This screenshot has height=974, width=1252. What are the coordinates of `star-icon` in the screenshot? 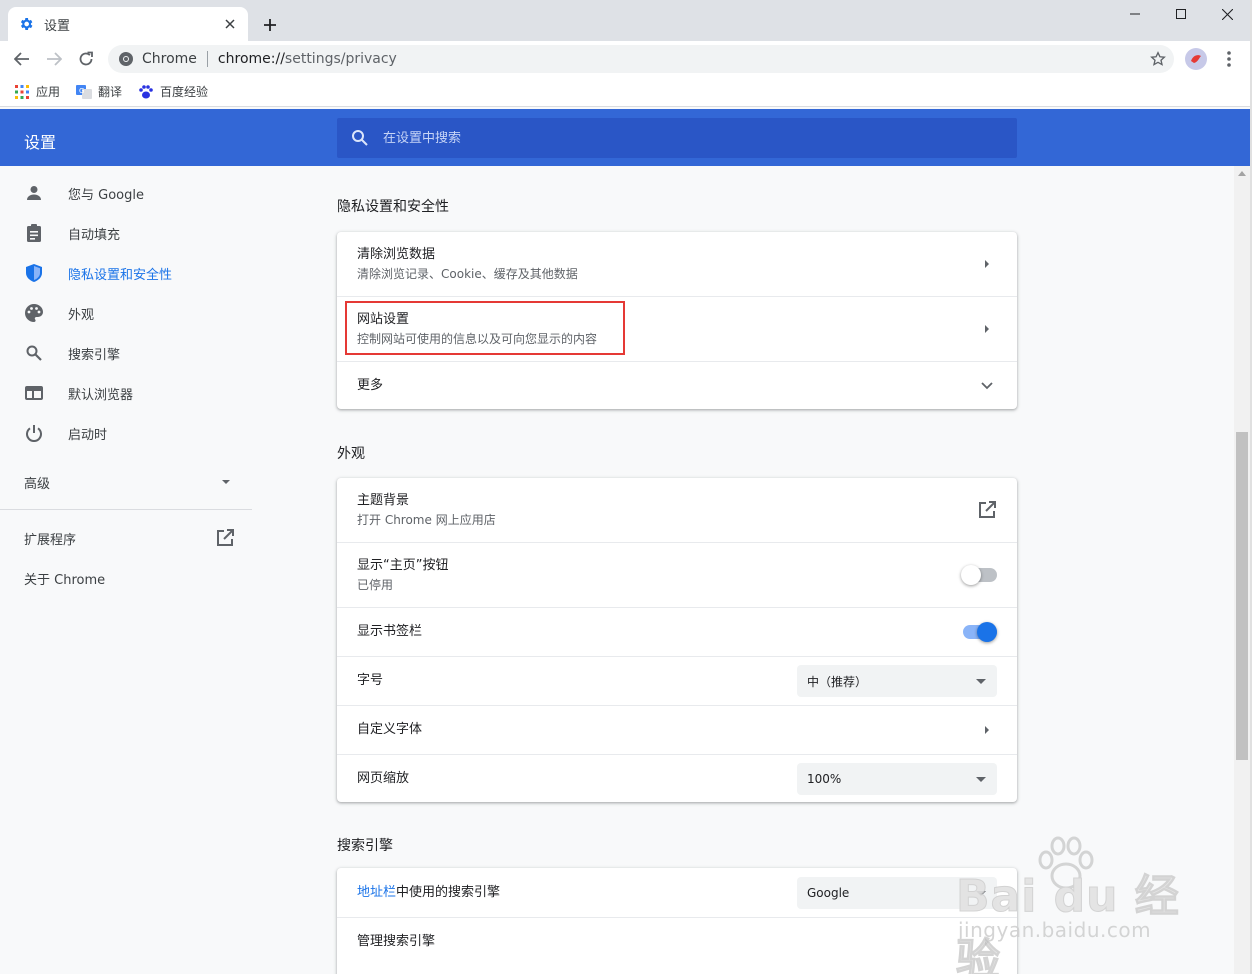 It's located at (1158, 59).